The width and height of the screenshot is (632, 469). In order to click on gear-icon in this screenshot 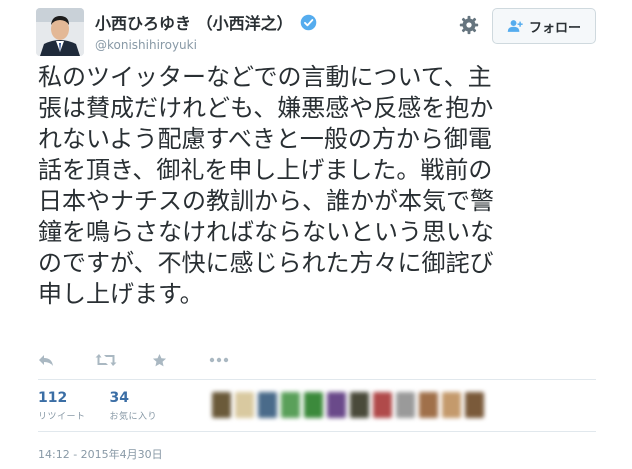, I will do `click(469, 25)`.